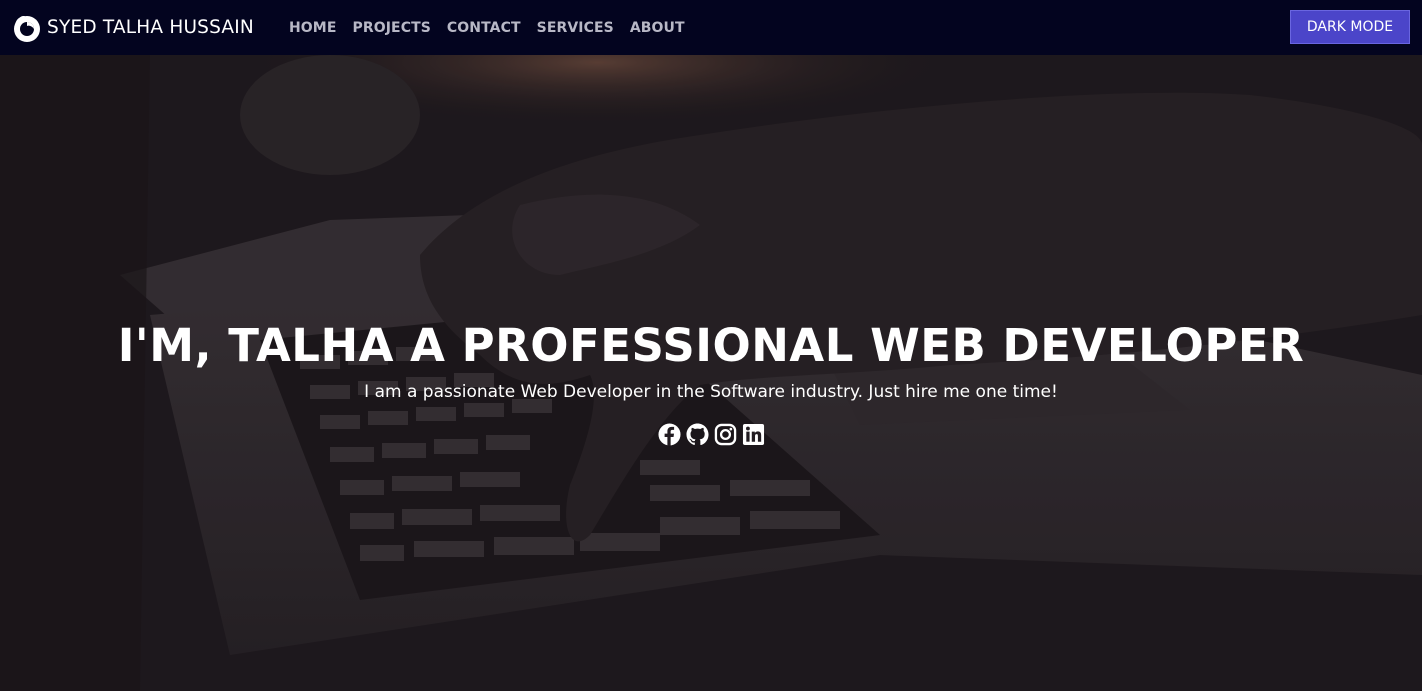  What do you see at coordinates (711, 345) in the screenshot?
I see `hero-title: I'M, TALHA A PROFESSIONAL WEB DEVELOPER` at bounding box center [711, 345].